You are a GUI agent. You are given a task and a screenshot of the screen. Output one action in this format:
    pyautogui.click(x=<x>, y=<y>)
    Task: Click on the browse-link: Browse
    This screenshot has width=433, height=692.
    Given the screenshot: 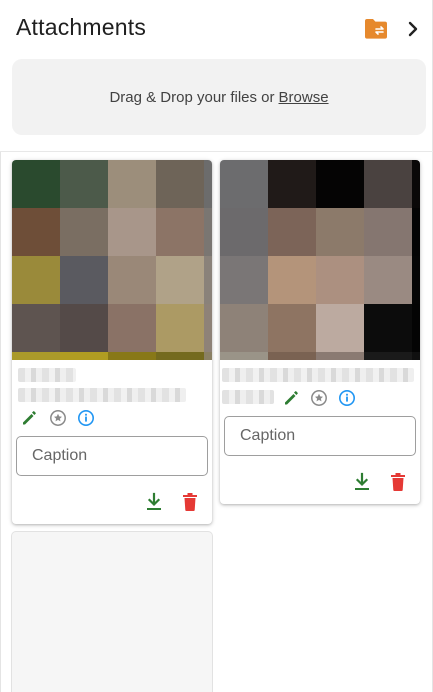 What is the action you would take?
    pyautogui.click(x=304, y=97)
    